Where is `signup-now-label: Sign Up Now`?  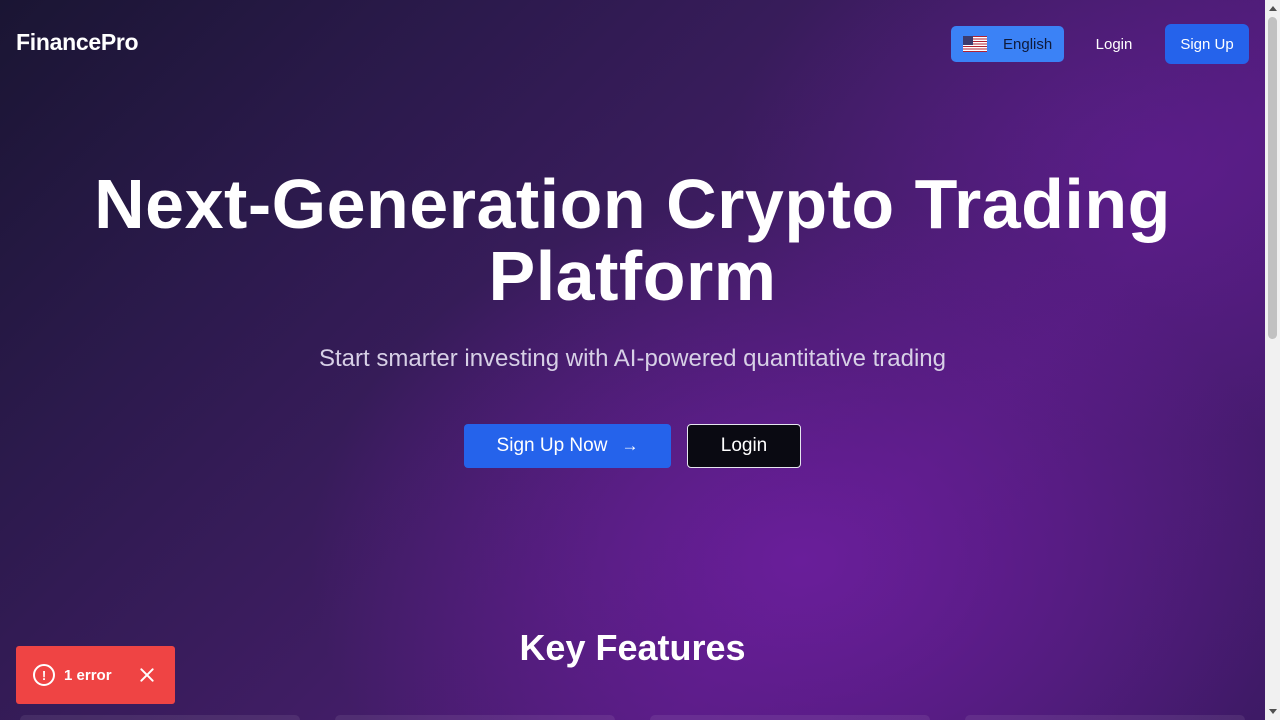 signup-now-label: Sign Up Now is located at coordinates (552, 445).